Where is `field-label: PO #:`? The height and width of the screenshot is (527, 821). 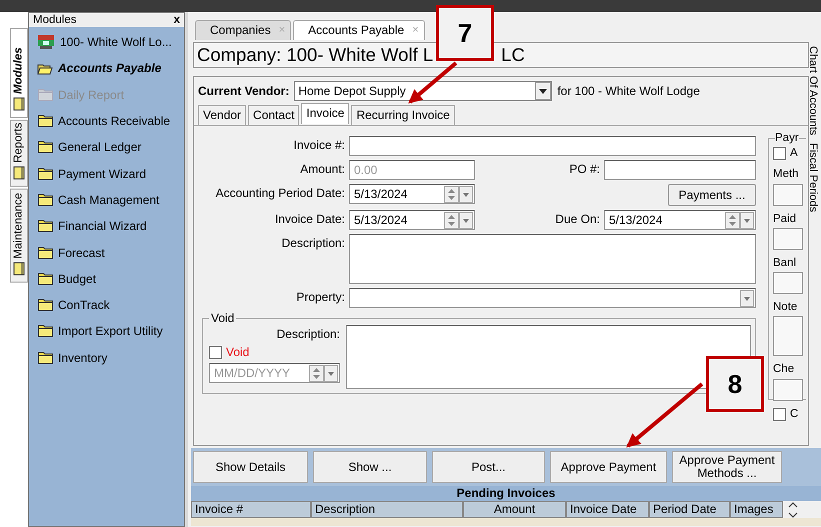 field-label: PO #: is located at coordinates (584, 169).